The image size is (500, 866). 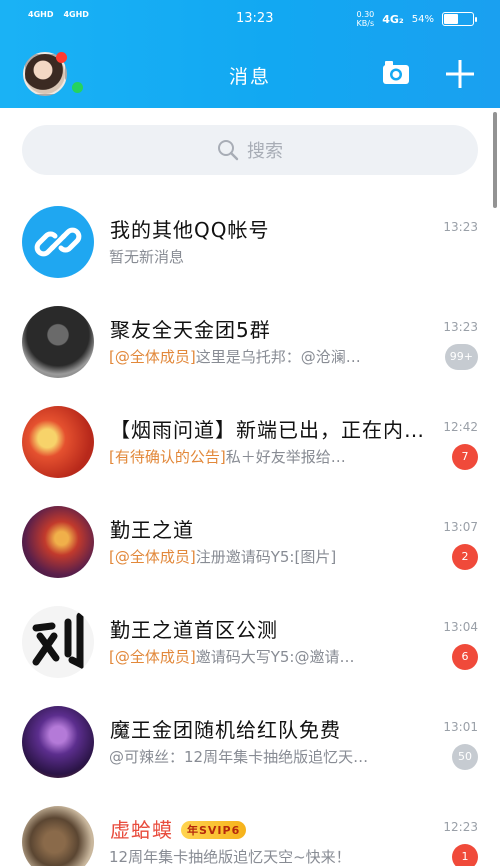 What do you see at coordinates (249, 77) in the screenshot?
I see `page-title: 消息` at bounding box center [249, 77].